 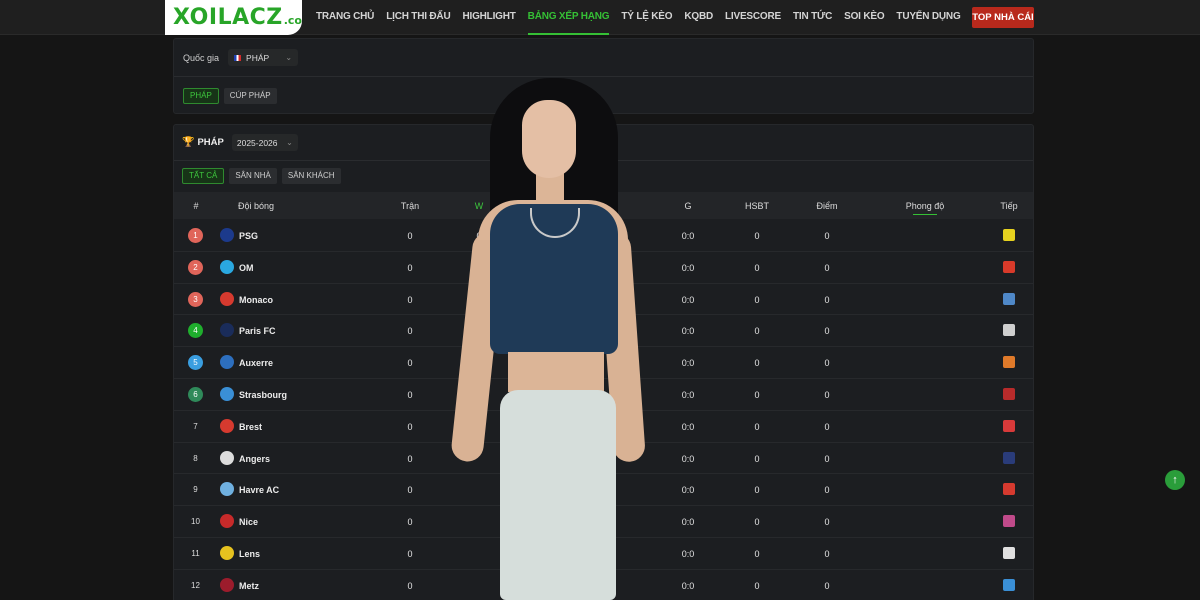 What do you see at coordinates (603, 300) in the screenshot?
I see `table-row: 3 Monaco 0 0:0 0 0` at bounding box center [603, 300].